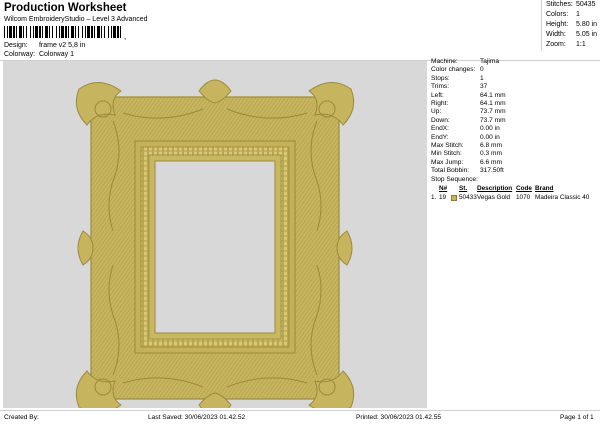  What do you see at coordinates (514, 87) in the screenshot?
I see `machine-row: Trims: 37` at bounding box center [514, 87].